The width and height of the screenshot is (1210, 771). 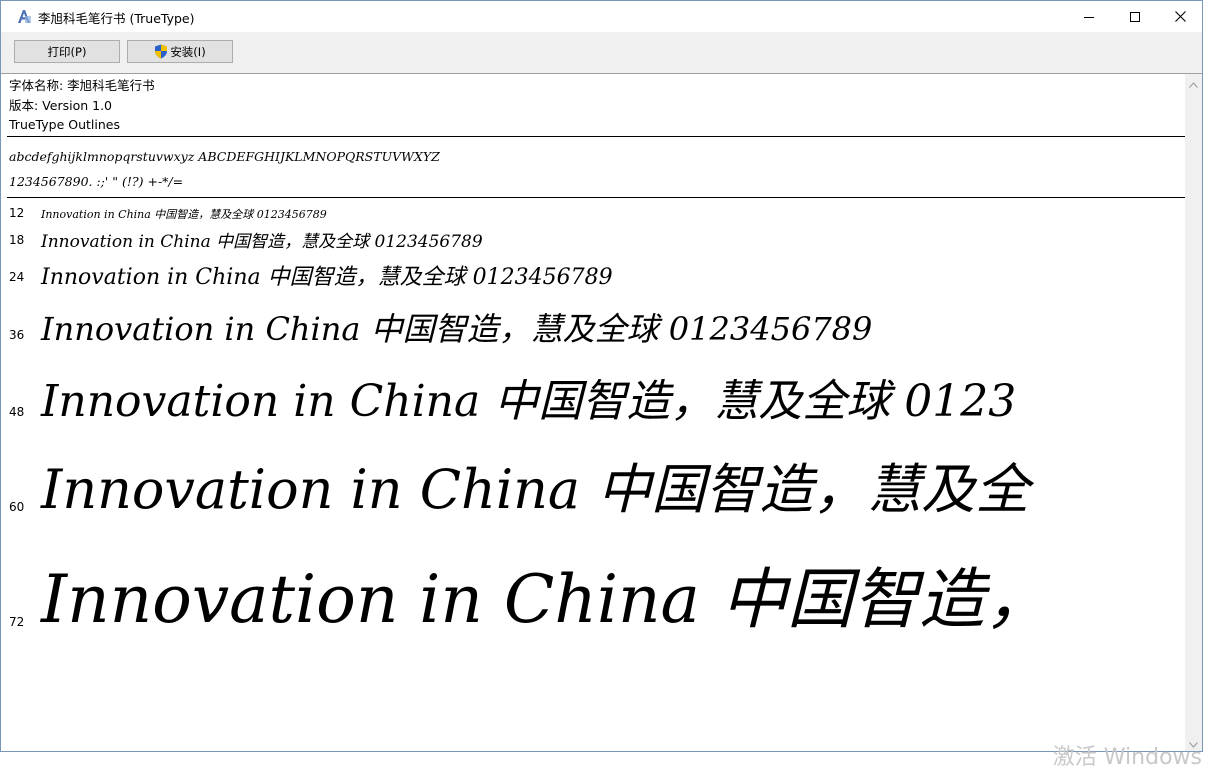 I want to click on scroll-up-button, so click(x=1193, y=82).